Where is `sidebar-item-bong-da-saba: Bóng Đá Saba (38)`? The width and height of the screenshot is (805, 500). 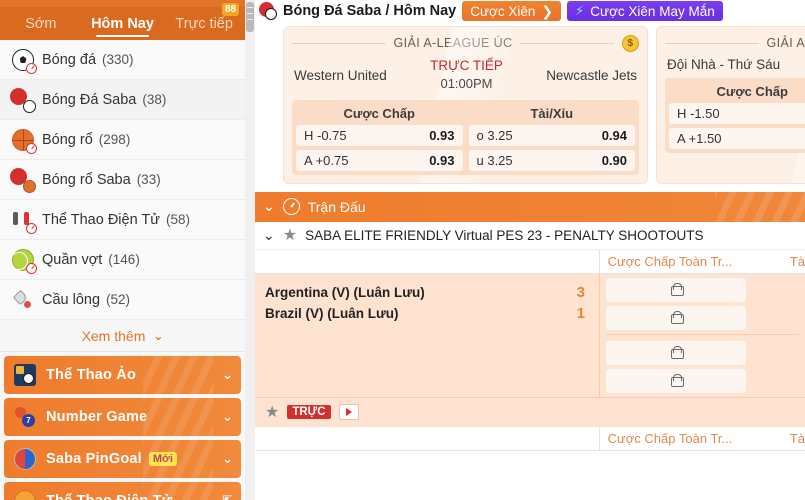 sidebar-item-bong-da-saba: Bóng Đá Saba (38) is located at coordinates (122, 100).